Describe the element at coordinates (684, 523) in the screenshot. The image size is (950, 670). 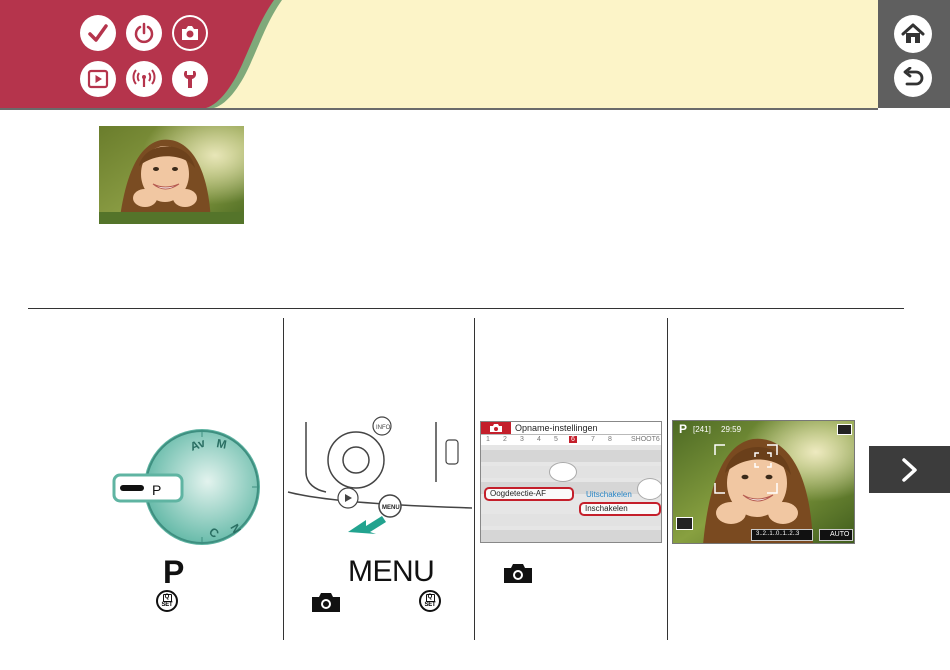
I see `scene-icon` at that location.